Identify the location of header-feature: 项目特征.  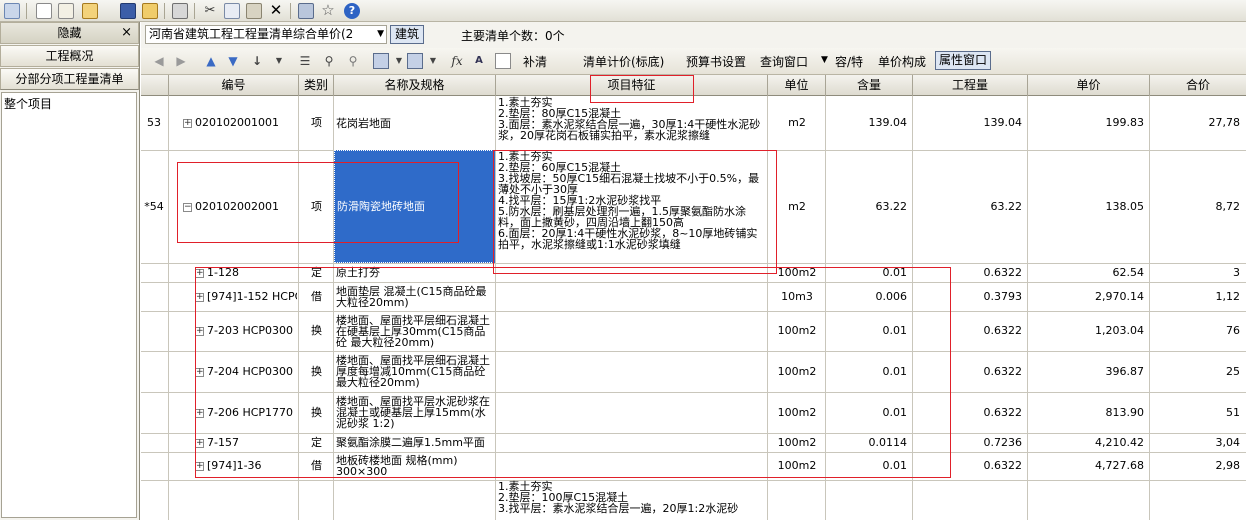
(632, 85).